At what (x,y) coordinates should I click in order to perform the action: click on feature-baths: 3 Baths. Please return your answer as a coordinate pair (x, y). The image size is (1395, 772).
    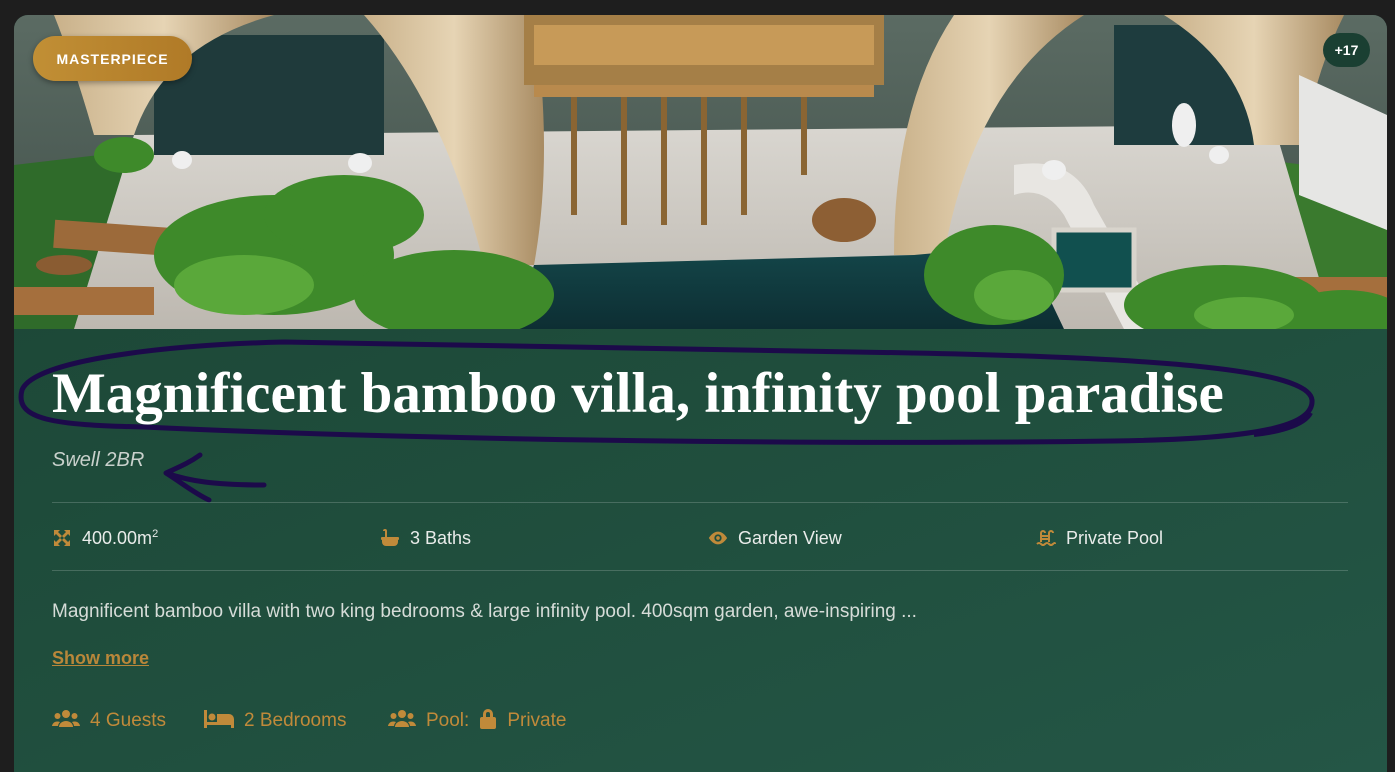
    Looking at the image, I should click on (425, 538).